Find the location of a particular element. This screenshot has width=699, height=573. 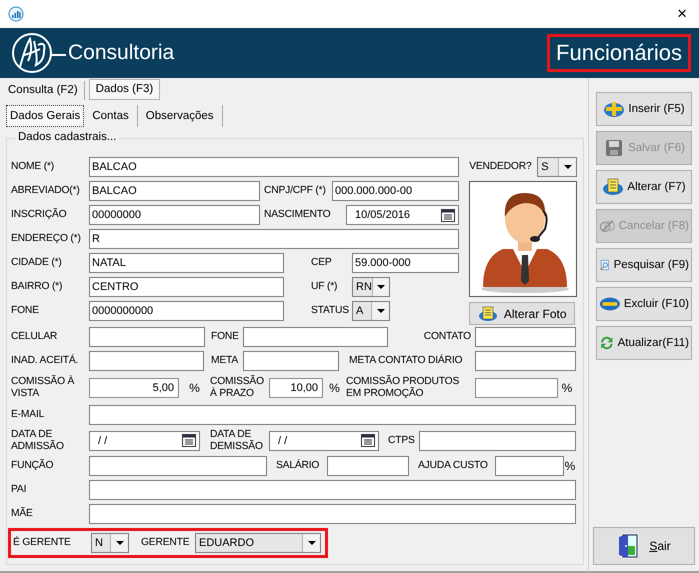

field-label: ABREVIADO(*) is located at coordinates (46, 191).